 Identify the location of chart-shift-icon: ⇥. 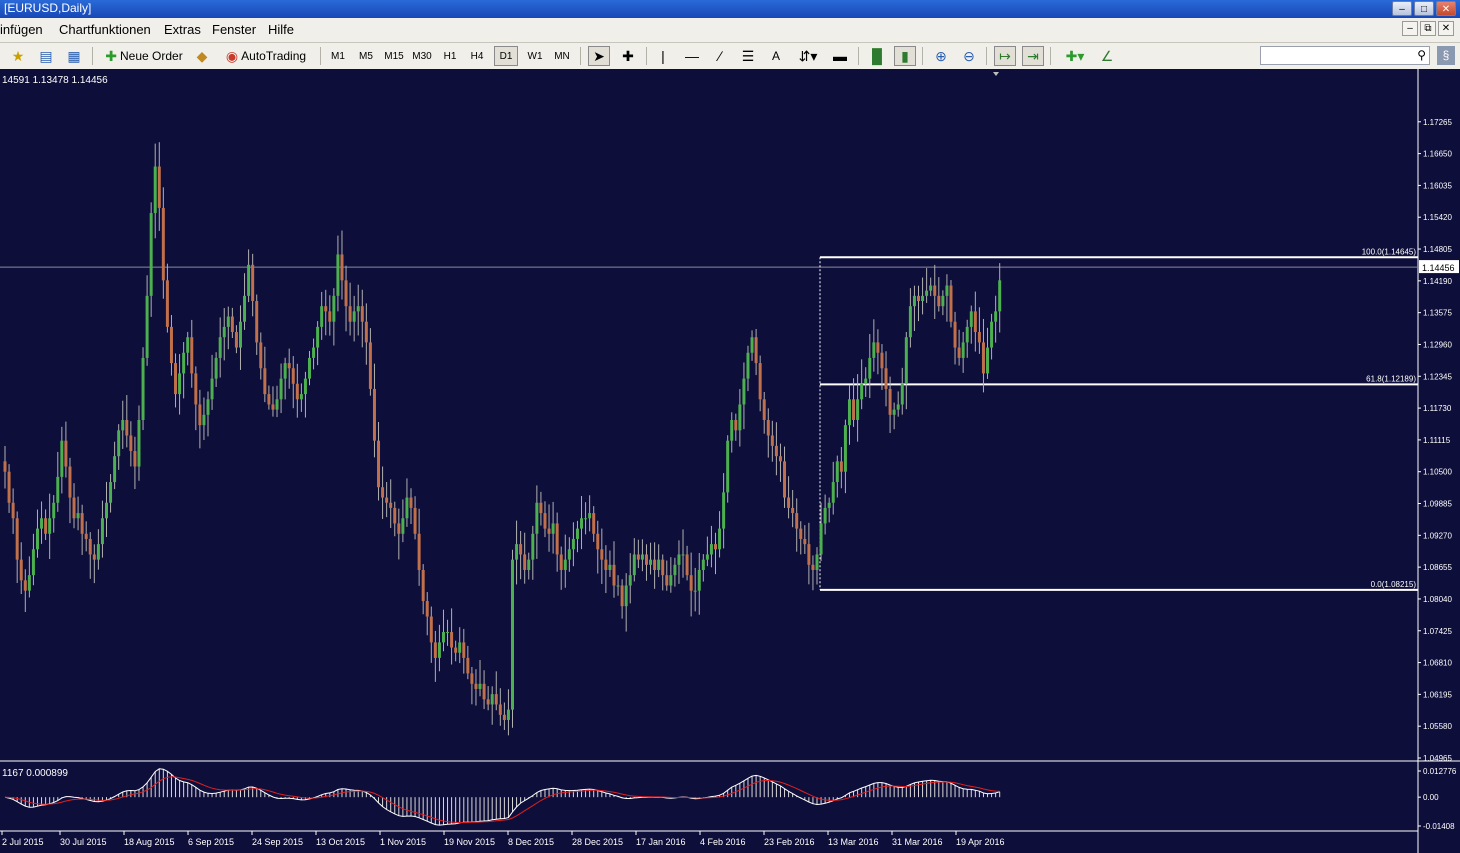
(1033, 56).